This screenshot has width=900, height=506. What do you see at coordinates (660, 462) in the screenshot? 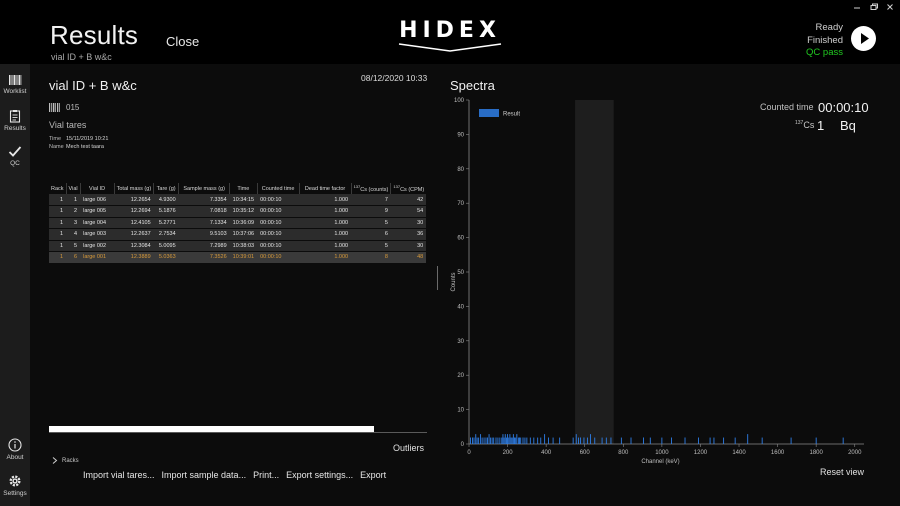
I see `x-axis-label: Channel (keV)` at bounding box center [660, 462].